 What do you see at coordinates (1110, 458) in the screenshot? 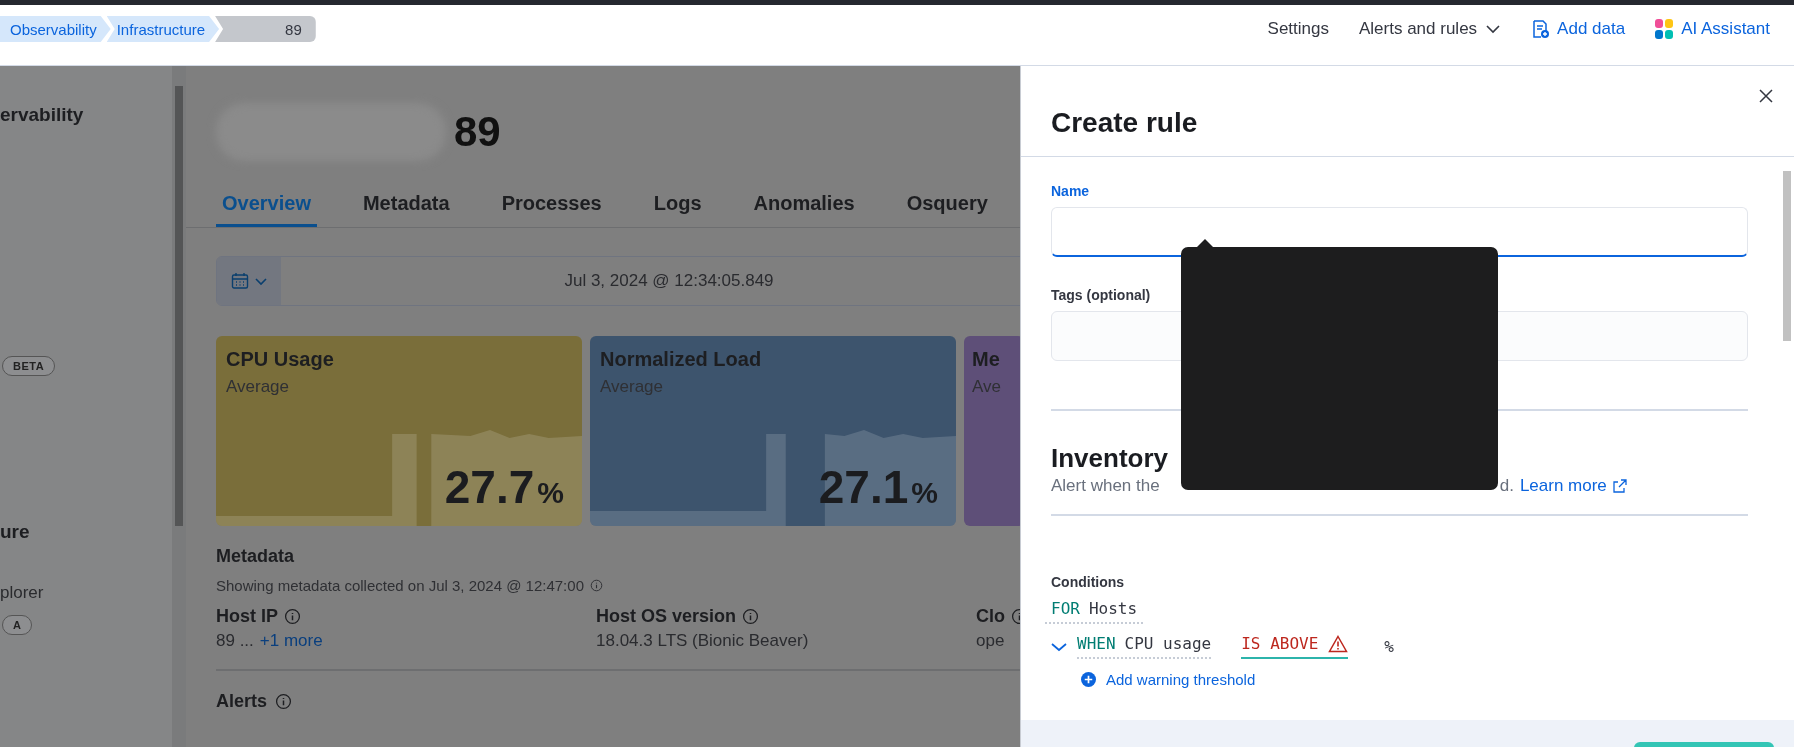
I see `rule-type-title: Inventory` at bounding box center [1110, 458].